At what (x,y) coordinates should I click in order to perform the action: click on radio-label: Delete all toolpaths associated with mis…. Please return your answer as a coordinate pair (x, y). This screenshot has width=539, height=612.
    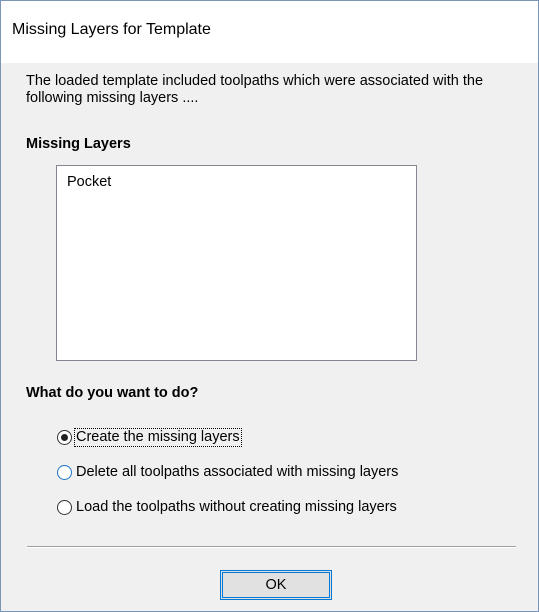
    Looking at the image, I should click on (237, 472).